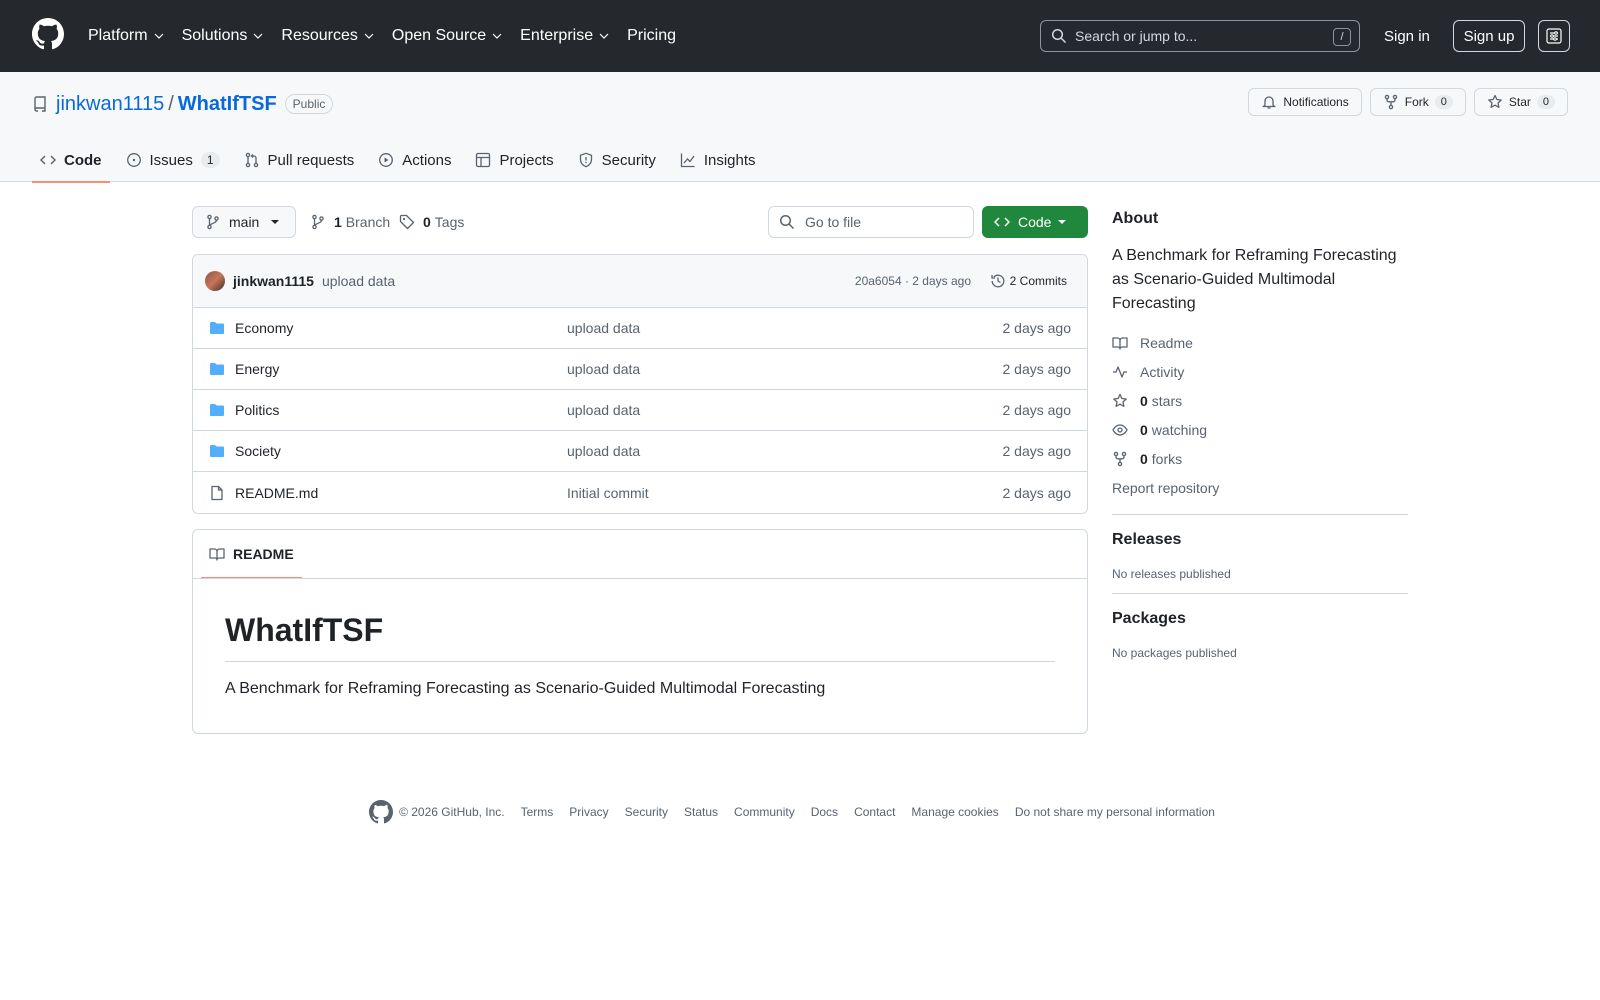 Image resolution: width=1600 pixels, height=1000 pixels. I want to click on tab-security: Security, so click(617, 160).